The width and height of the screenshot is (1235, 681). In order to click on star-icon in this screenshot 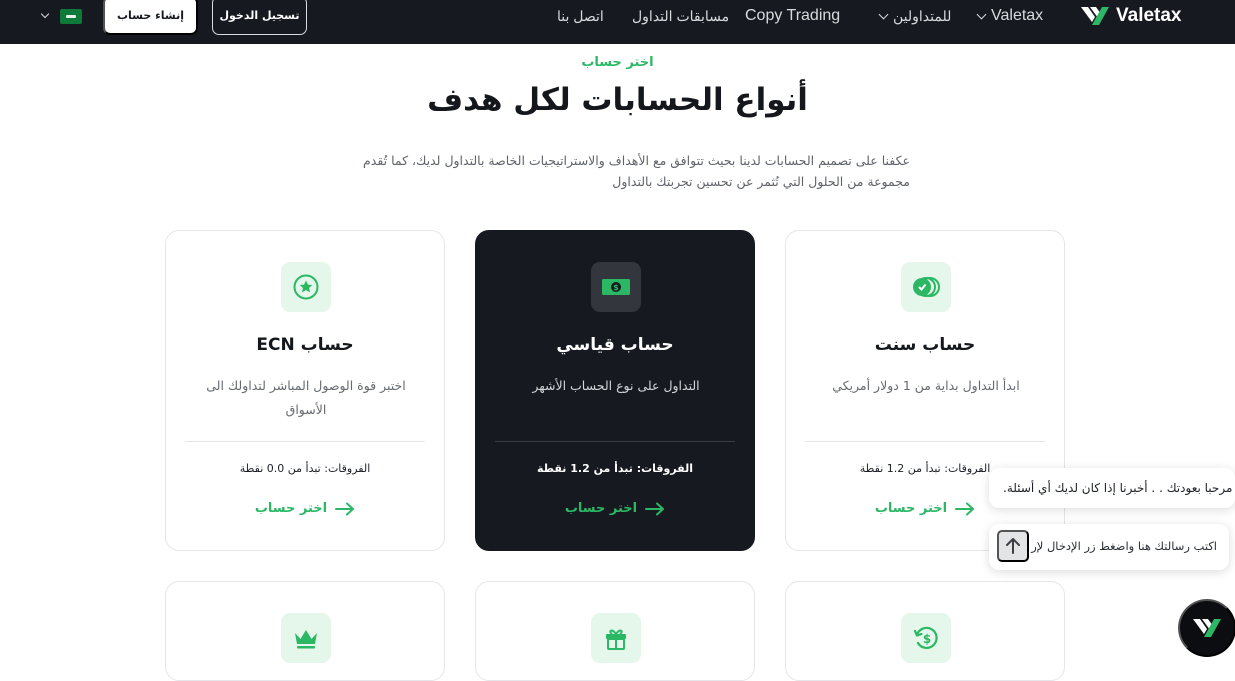, I will do `click(306, 287)`.